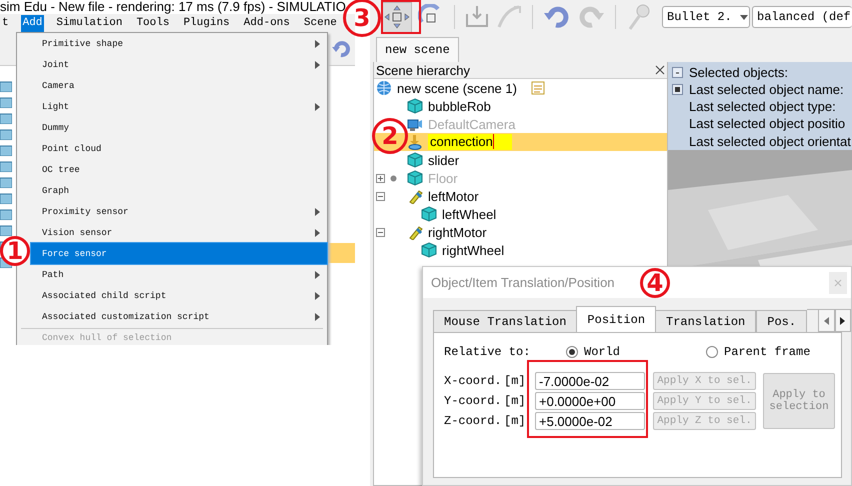  What do you see at coordinates (473, 381) in the screenshot?
I see `field-label: X-coord.` at bounding box center [473, 381].